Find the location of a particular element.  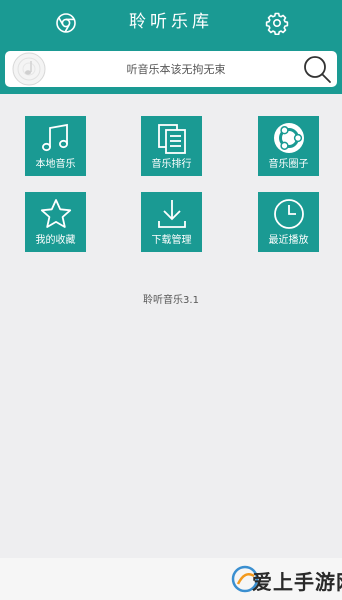

tile-download-manager: 下载管理 is located at coordinates (171, 222).